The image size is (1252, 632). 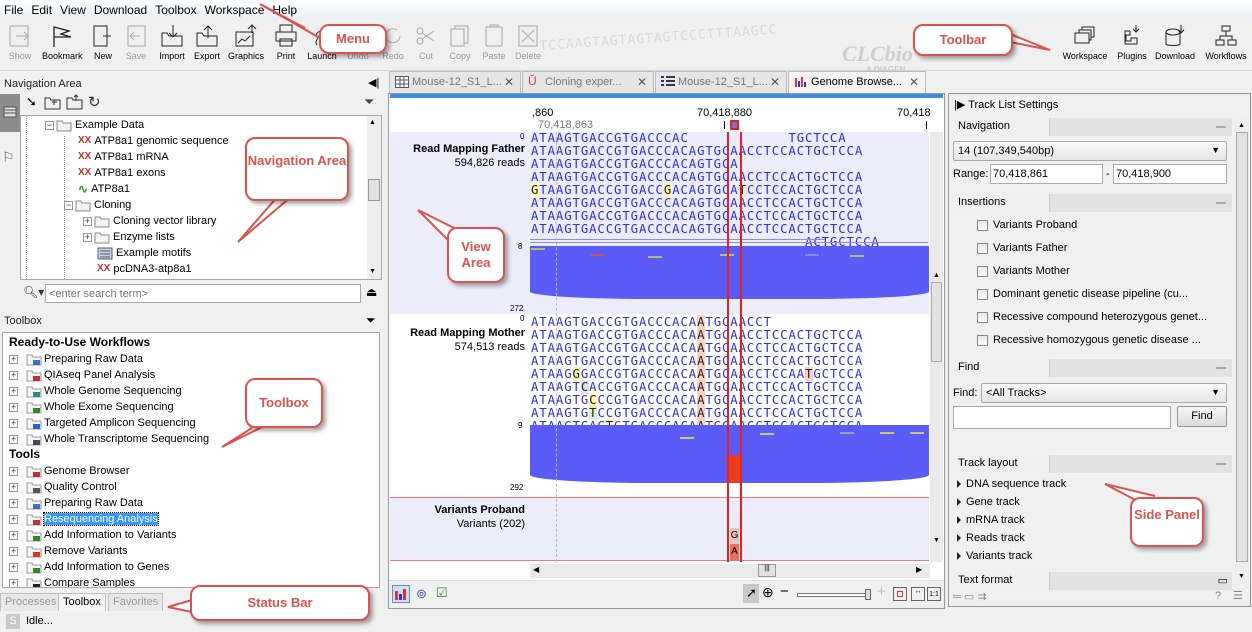 I want to click on scroll-thumb, so click(x=374, y=190).